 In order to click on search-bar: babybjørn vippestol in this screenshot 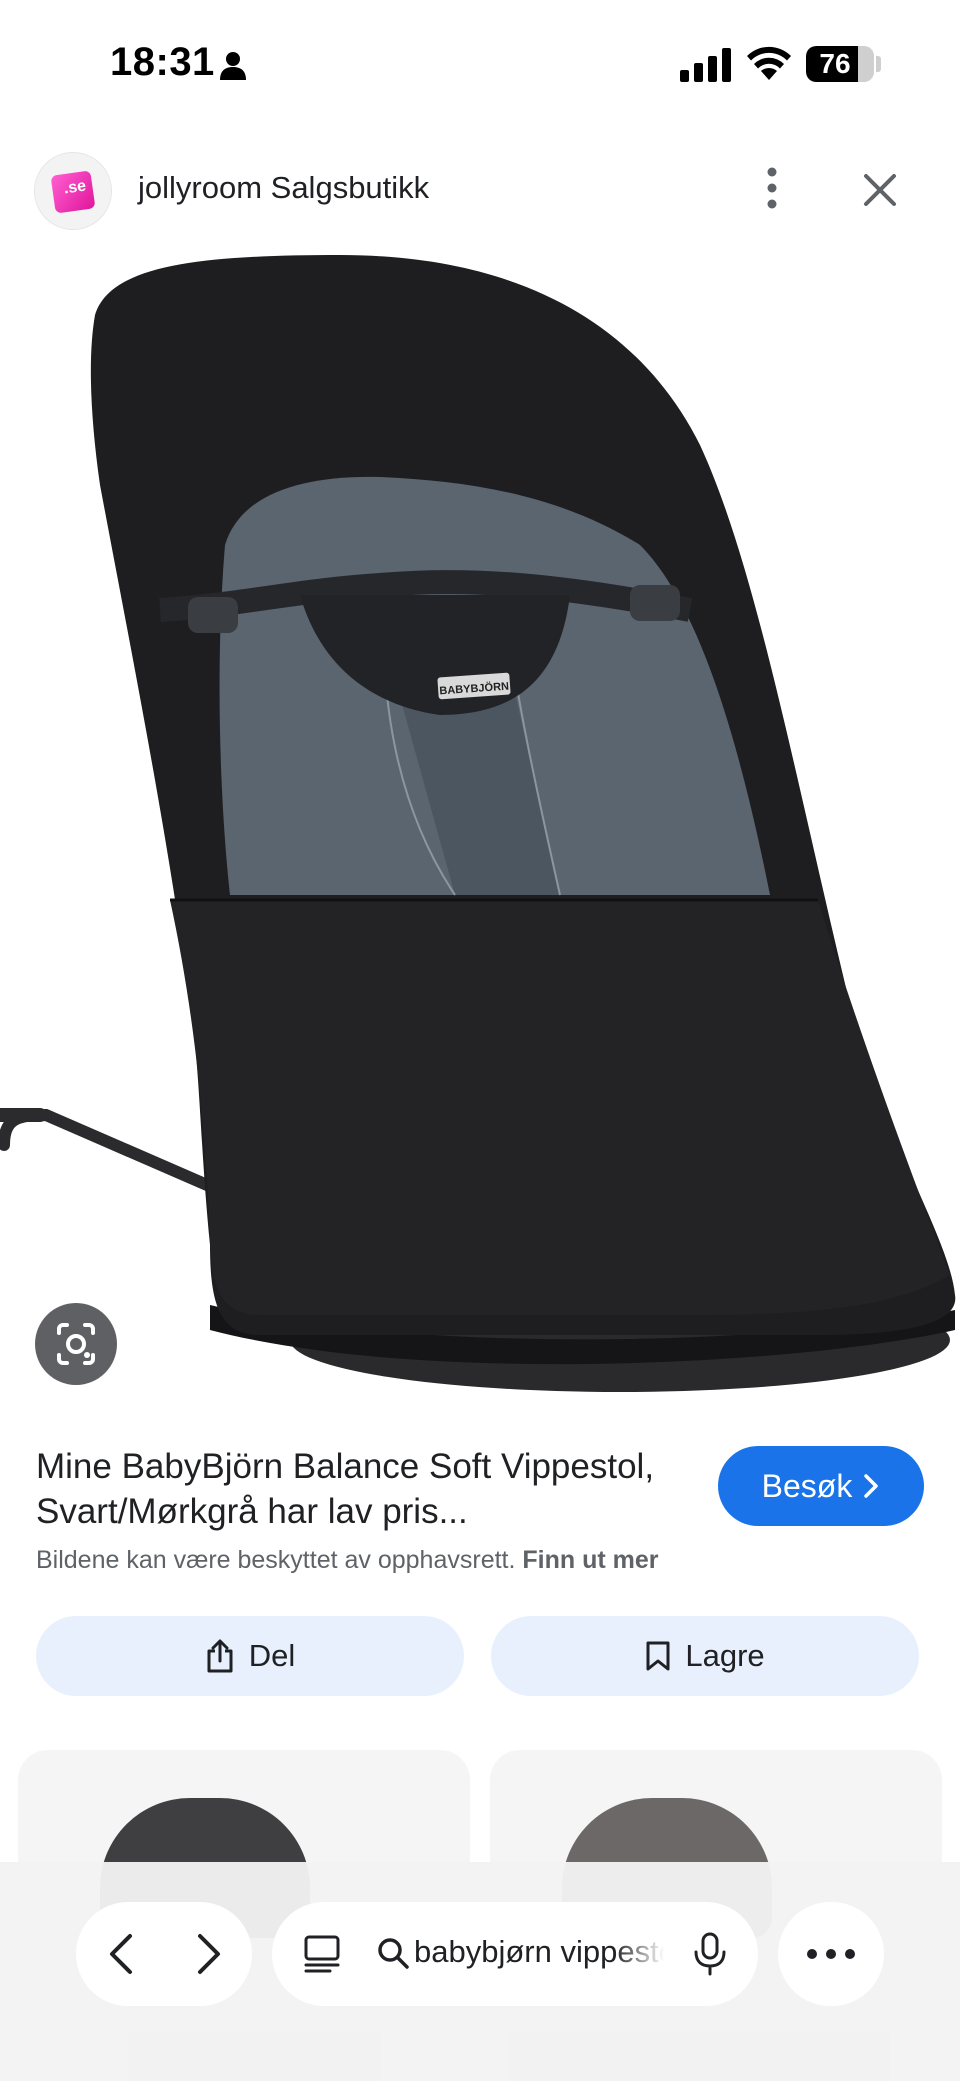, I will do `click(515, 1954)`.